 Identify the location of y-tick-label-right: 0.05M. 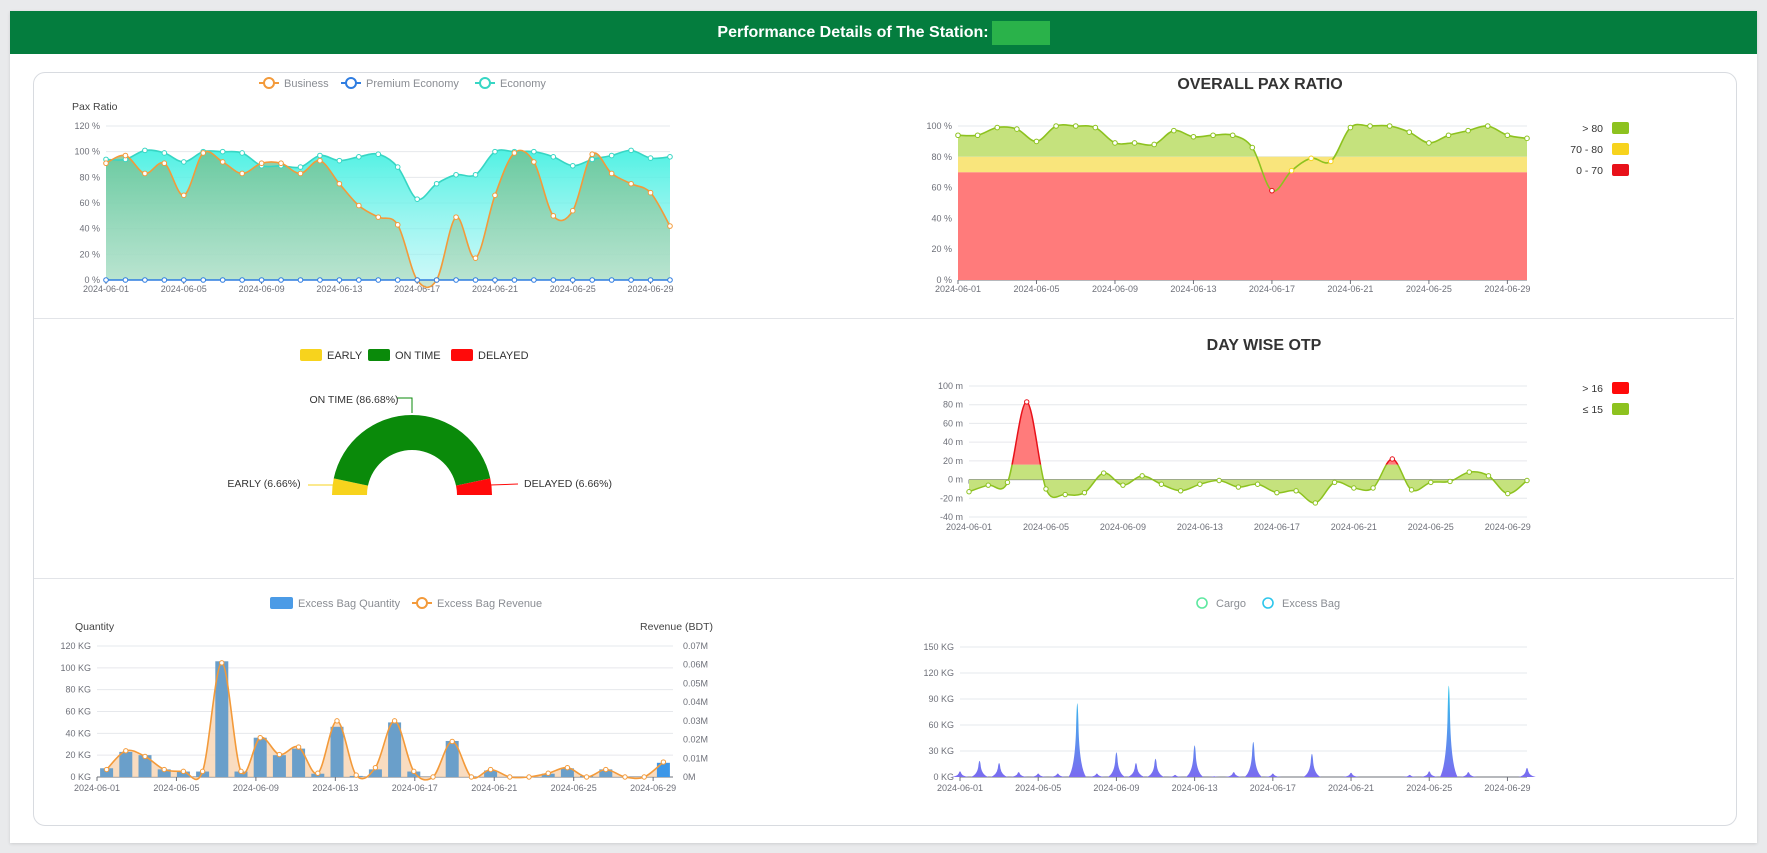
(695, 683).